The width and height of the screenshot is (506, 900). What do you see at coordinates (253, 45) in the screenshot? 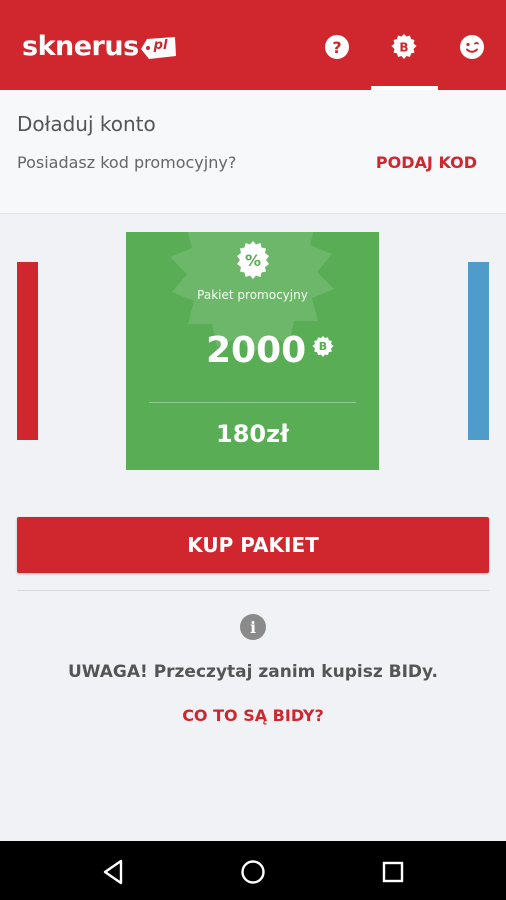
I see `app-header: sknerus pl ? B` at bounding box center [253, 45].